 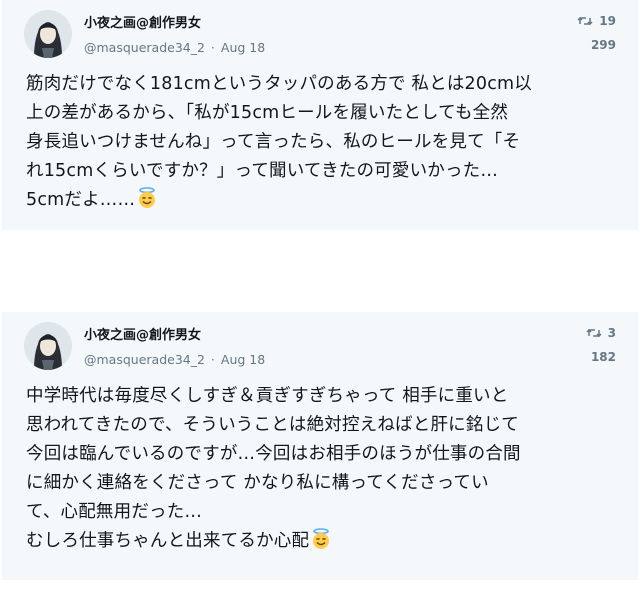 I want to click on retweet-count-value: 19, so click(x=607, y=21).